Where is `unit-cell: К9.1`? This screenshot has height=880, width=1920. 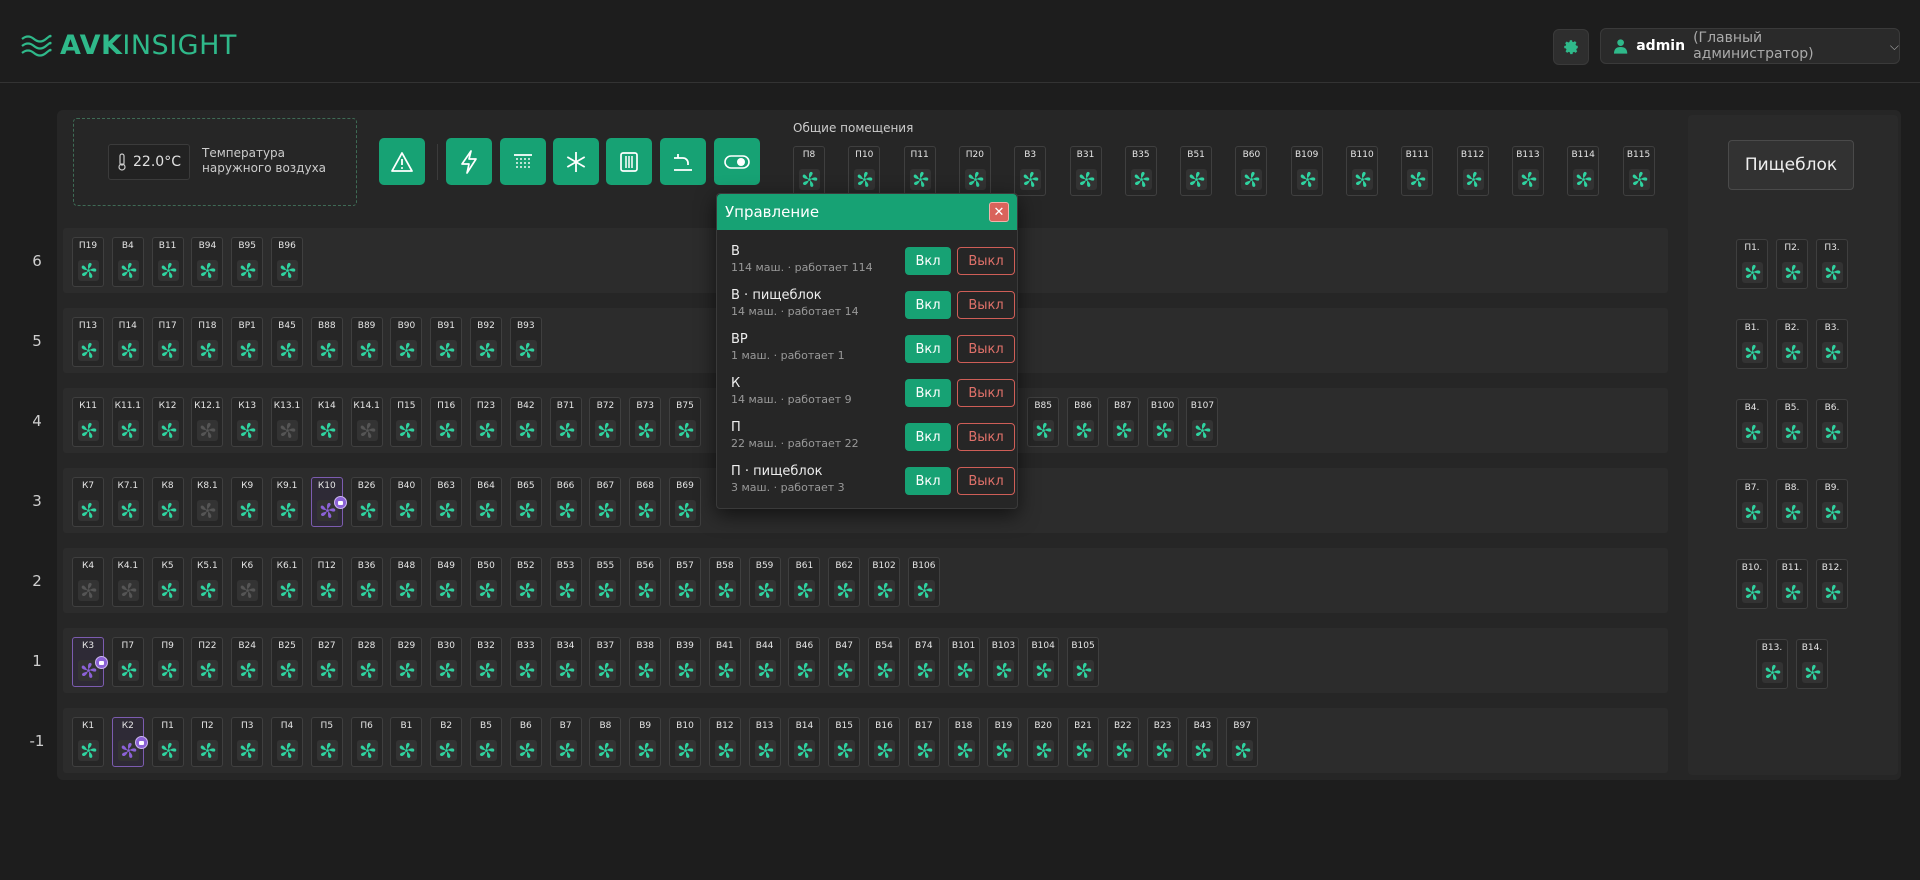
unit-cell: К9.1 is located at coordinates (287, 502).